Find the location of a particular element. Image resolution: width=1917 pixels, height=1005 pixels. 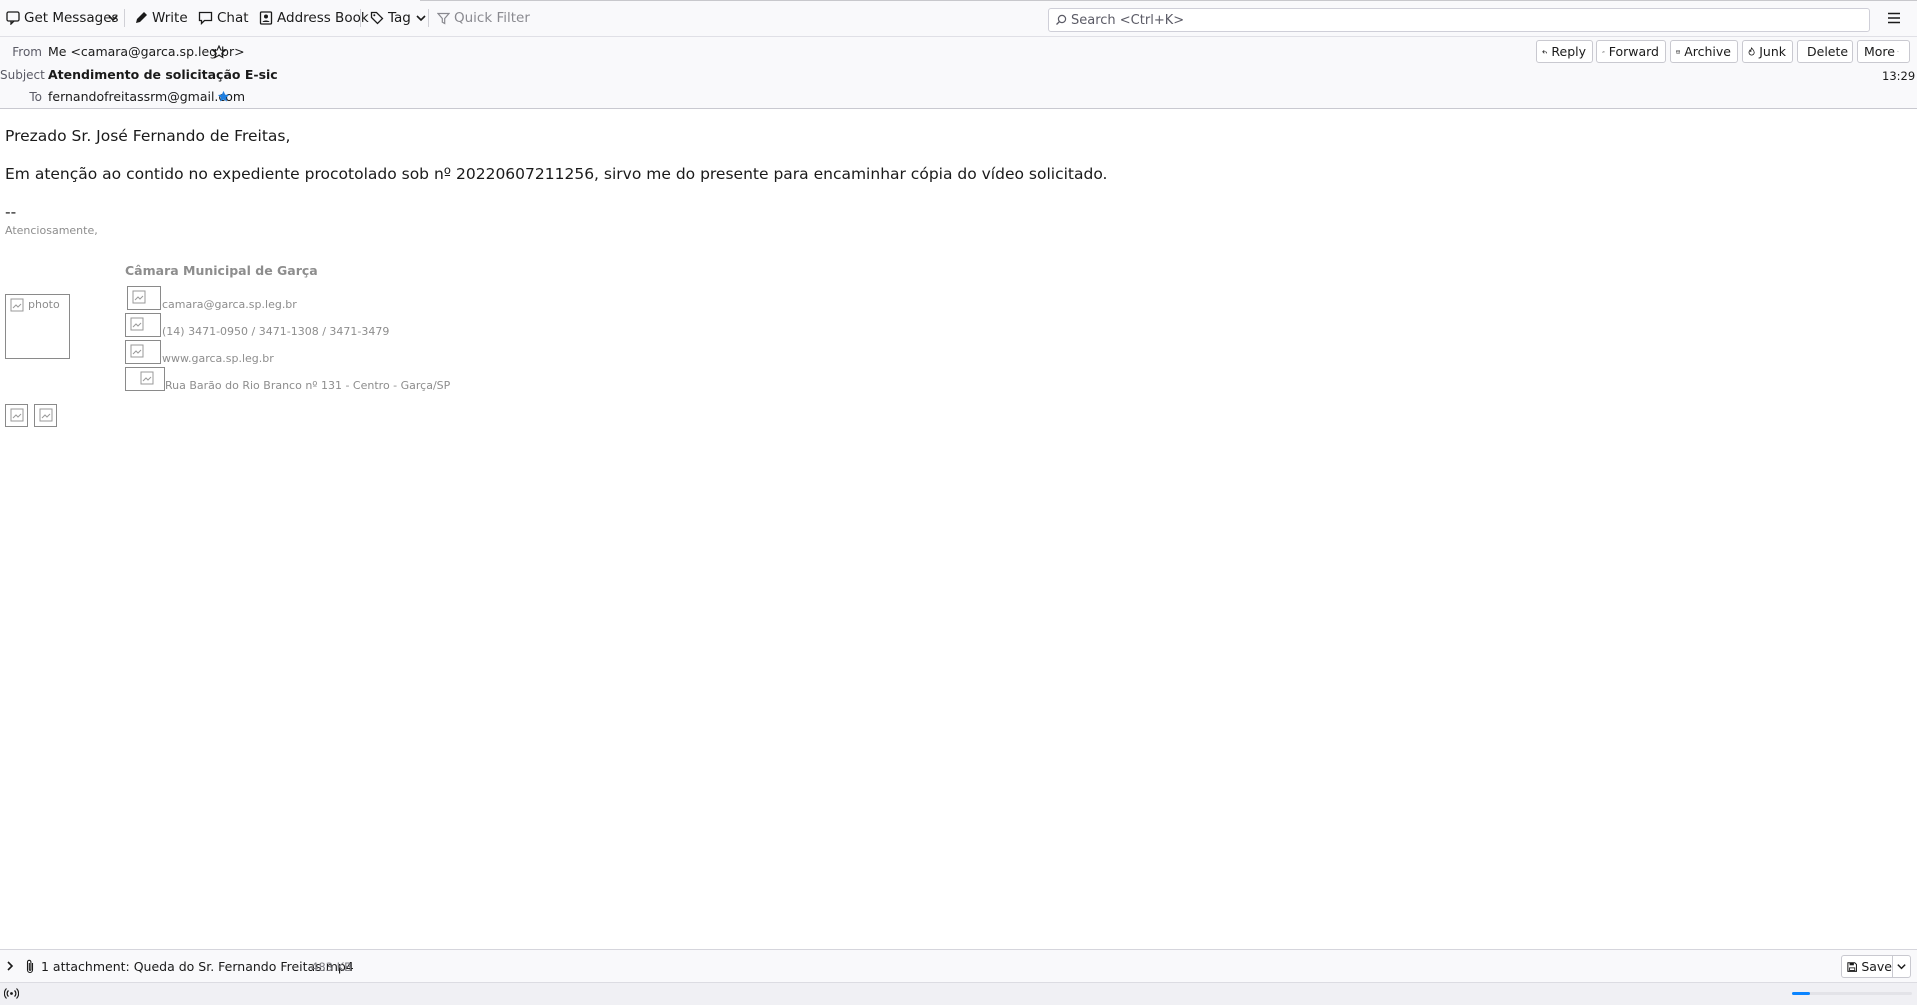

search-icon is located at coordinates (1061, 19).